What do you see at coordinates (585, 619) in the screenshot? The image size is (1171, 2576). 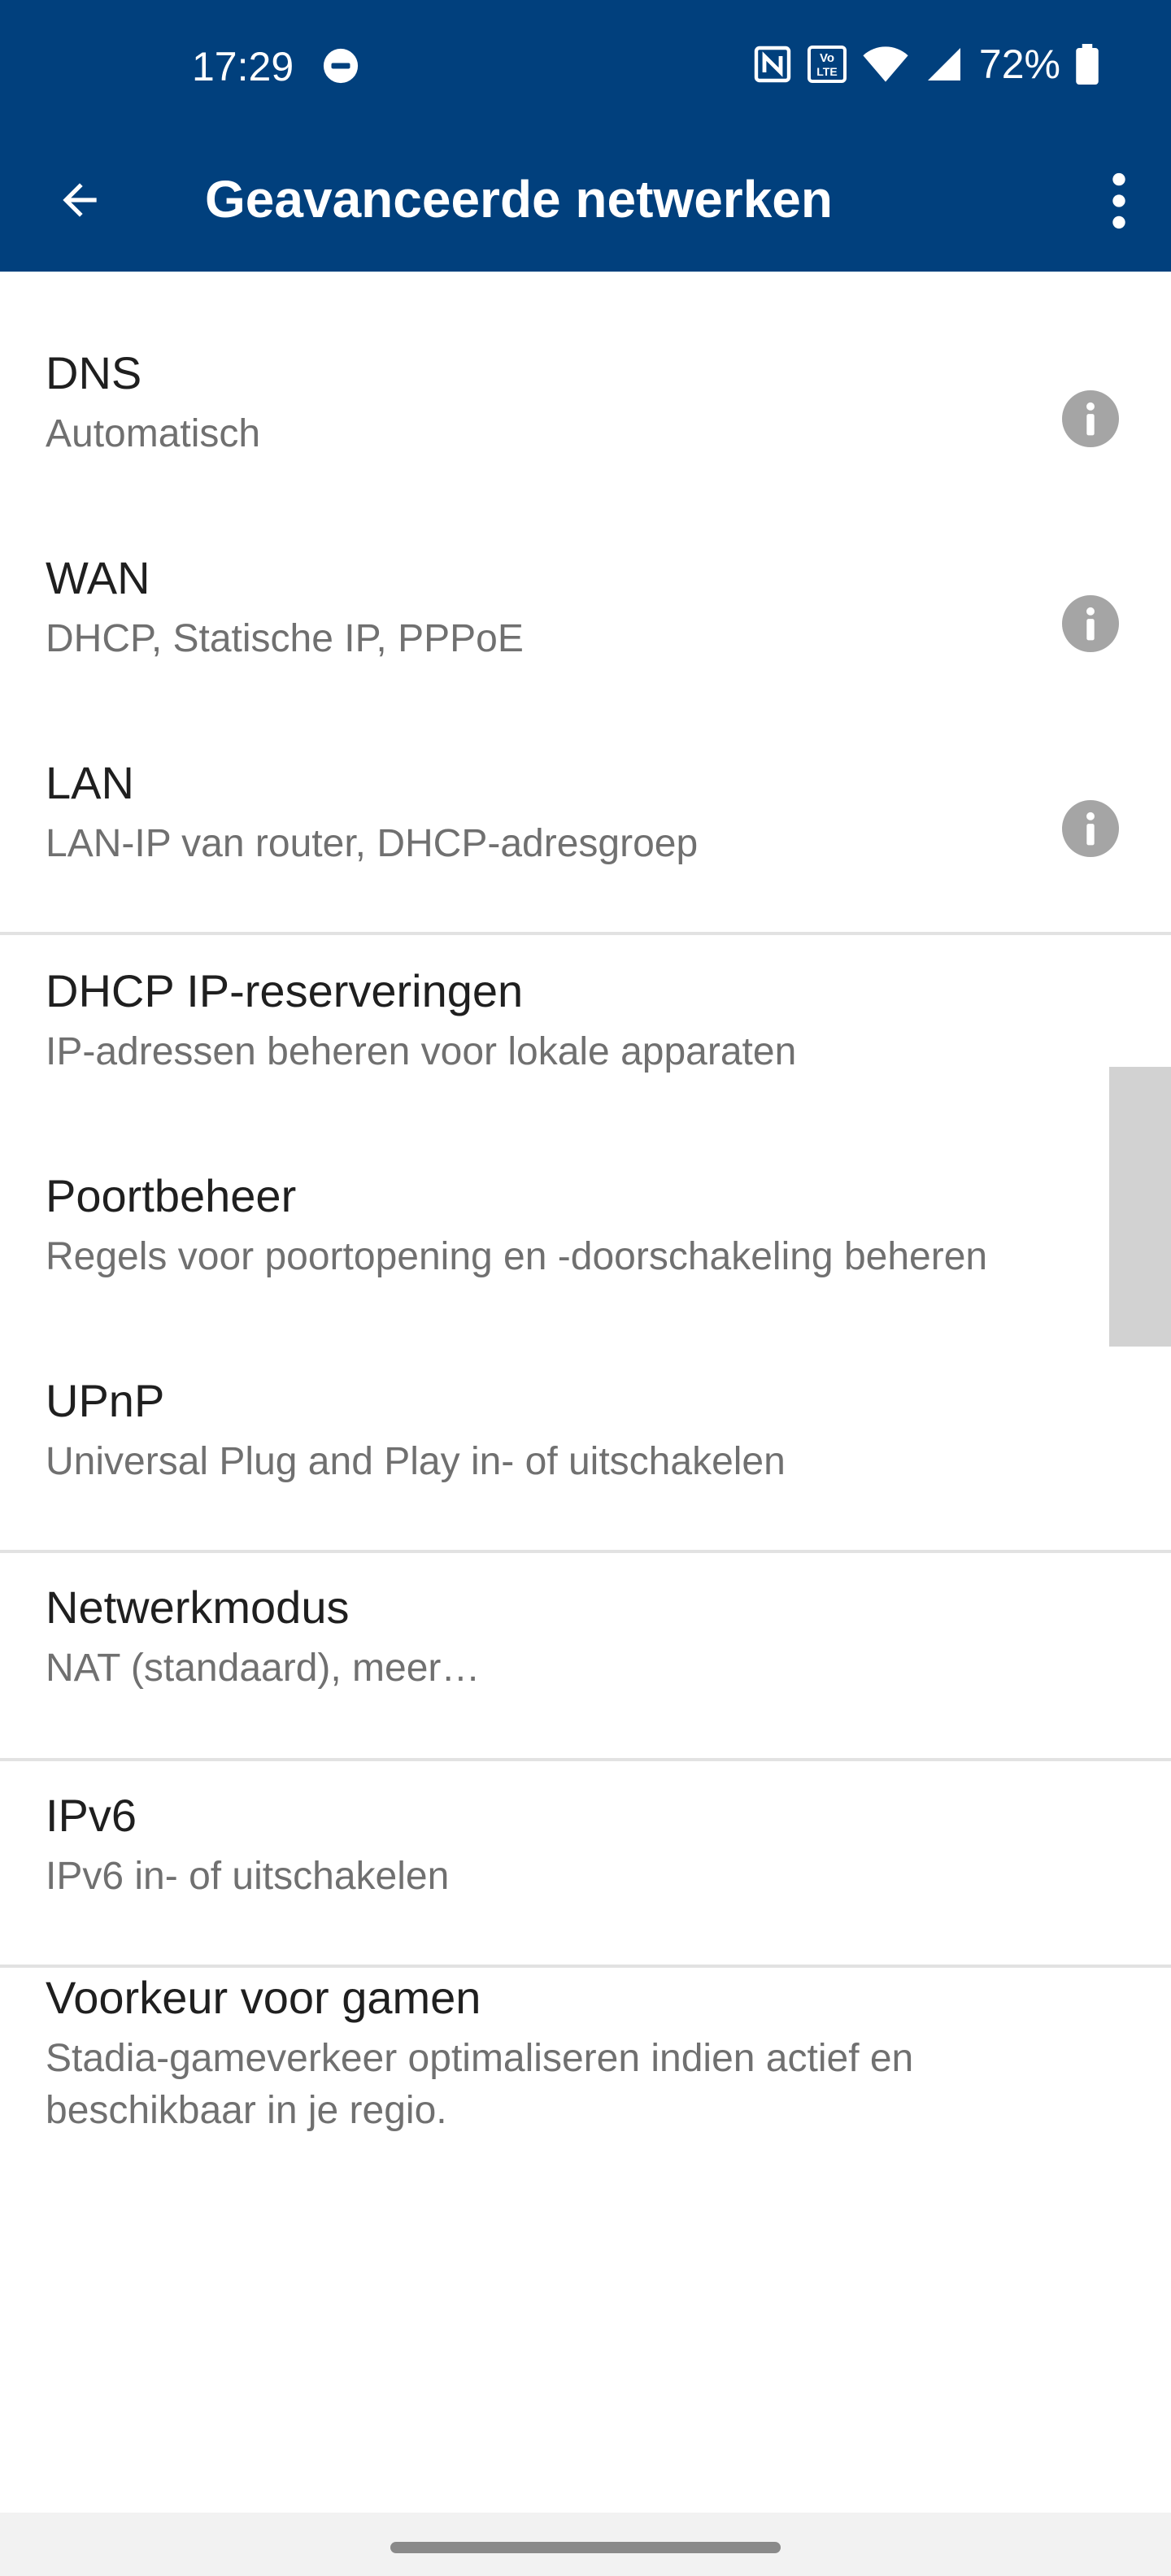 I see `setting-item-wan: WAN DHCP, Statische IP, PPPoE` at bounding box center [585, 619].